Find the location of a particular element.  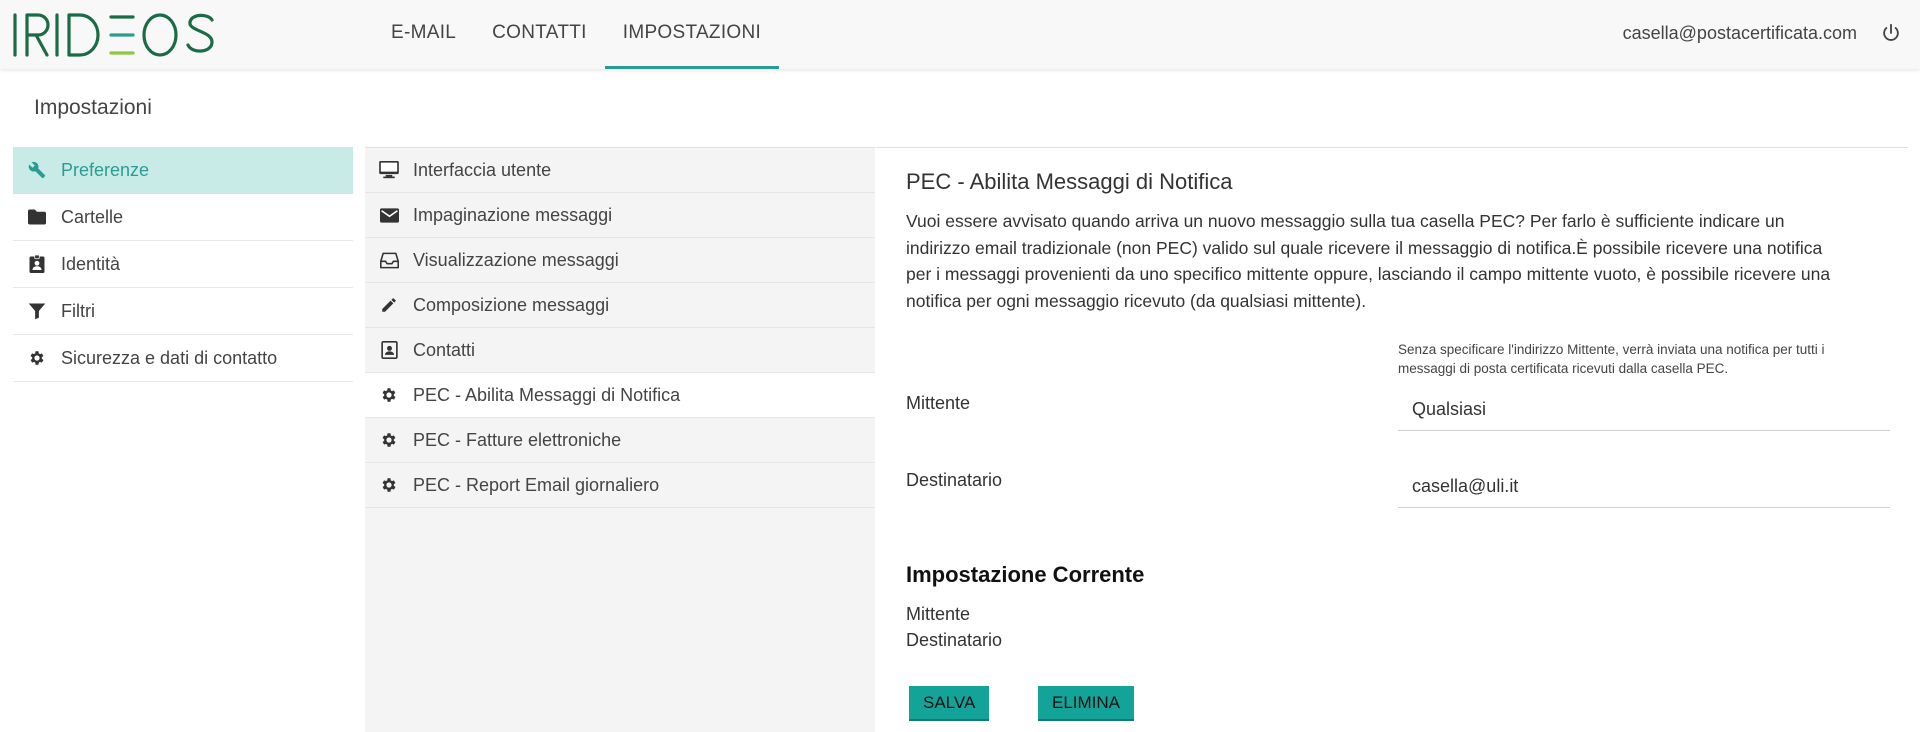

sidebar-item-label: Preferenze is located at coordinates (105, 169).